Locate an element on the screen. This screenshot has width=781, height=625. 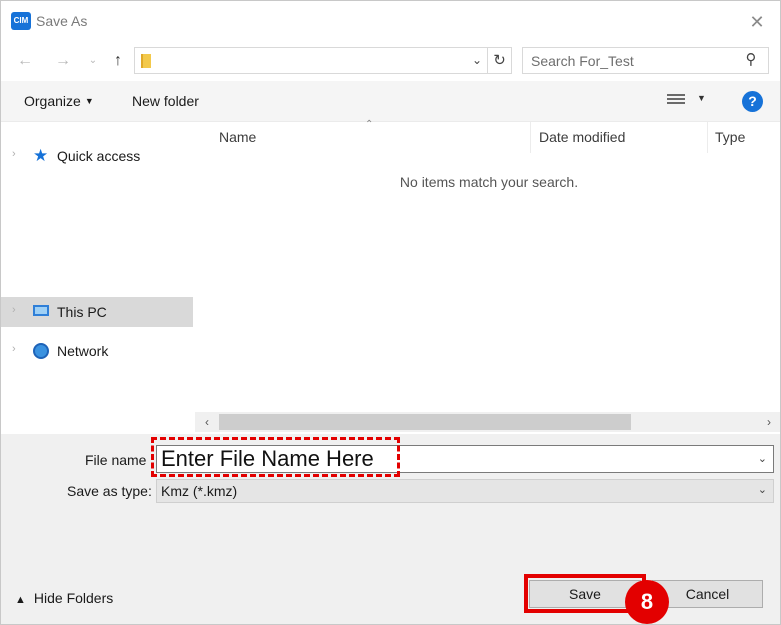
nav-item-this-pc: › This PC is located at coordinates (97, 312).